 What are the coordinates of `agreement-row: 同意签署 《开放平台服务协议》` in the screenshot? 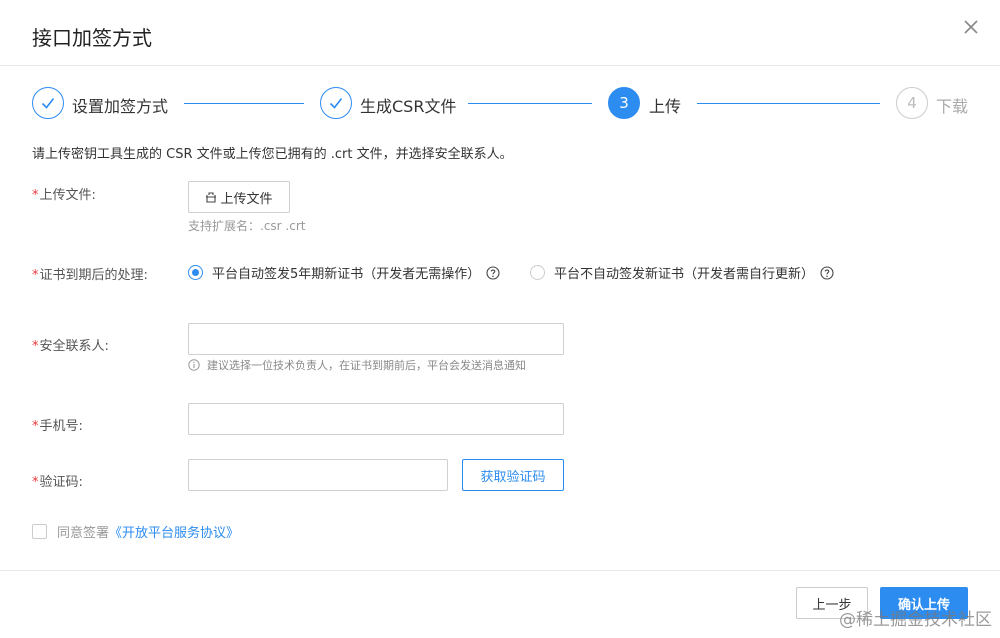 It's located at (135, 531).